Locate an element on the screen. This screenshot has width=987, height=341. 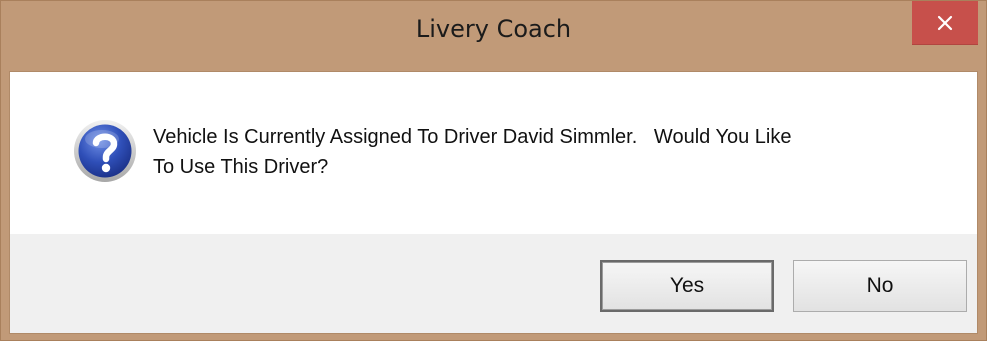
no-button: No is located at coordinates (880, 286).